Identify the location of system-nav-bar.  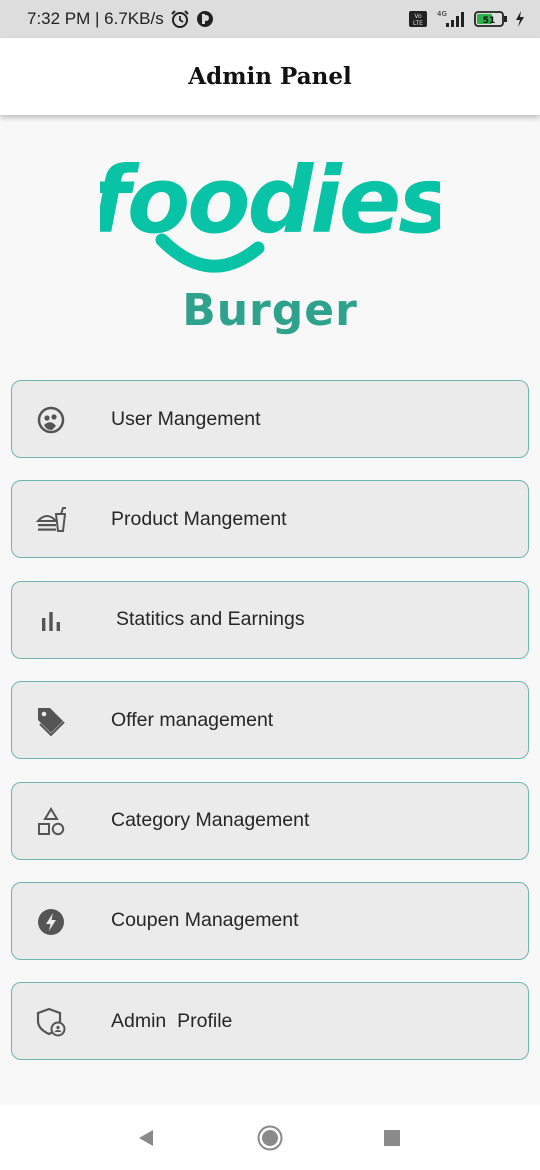
(270, 1137).